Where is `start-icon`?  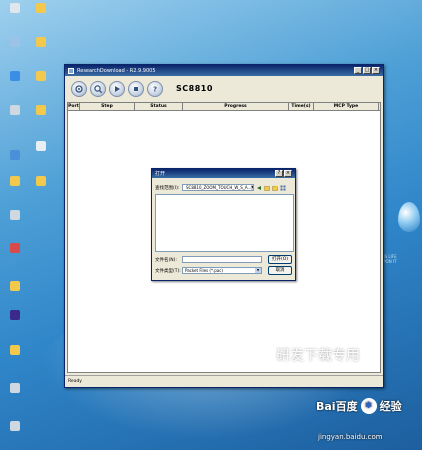 start-icon is located at coordinates (117, 88).